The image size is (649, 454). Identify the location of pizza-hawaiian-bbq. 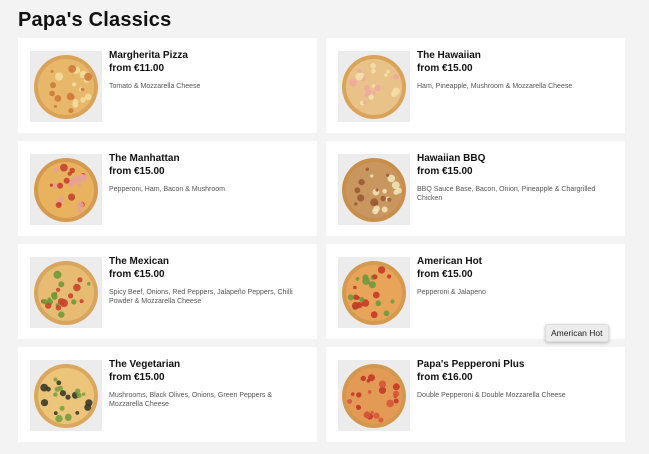
(374, 189).